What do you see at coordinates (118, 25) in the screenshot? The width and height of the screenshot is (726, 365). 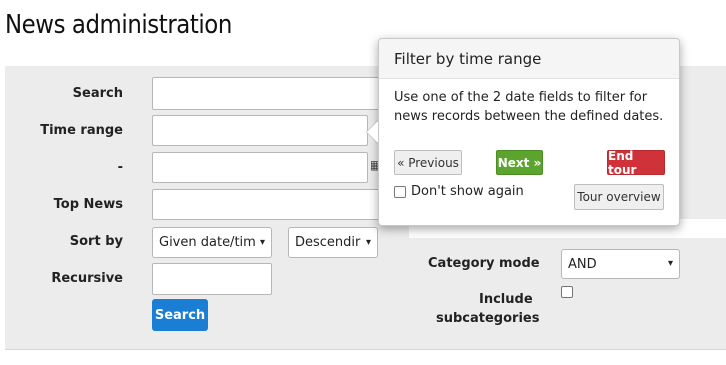 I see `page-title: News administration` at bounding box center [118, 25].